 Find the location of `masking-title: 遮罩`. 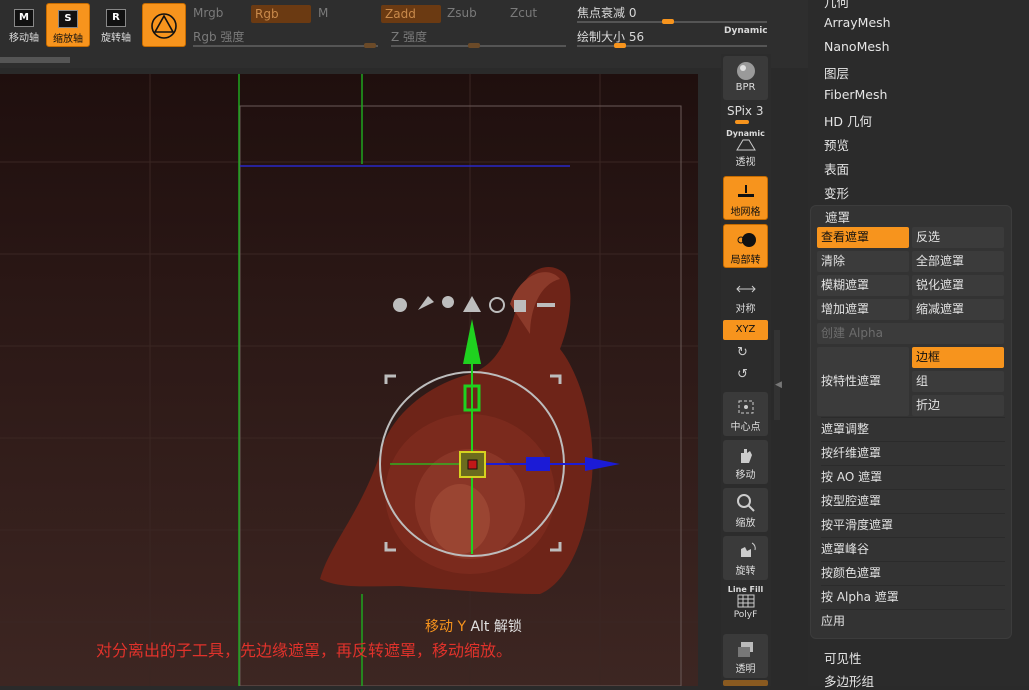

masking-title: 遮罩 is located at coordinates (837, 216).